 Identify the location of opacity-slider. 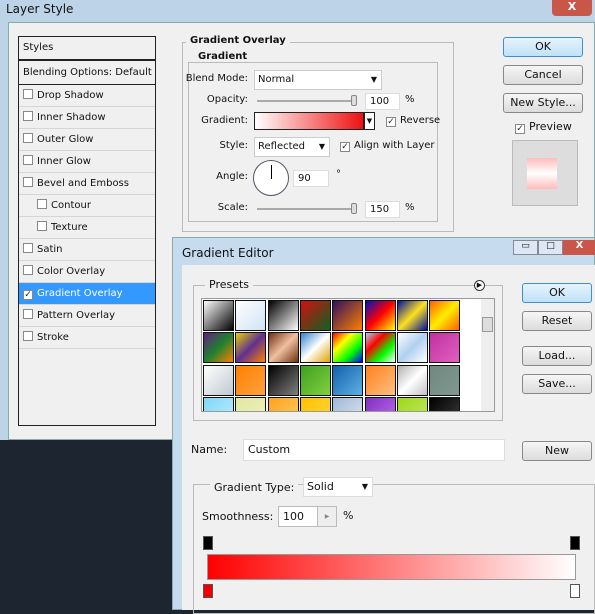
(307, 101).